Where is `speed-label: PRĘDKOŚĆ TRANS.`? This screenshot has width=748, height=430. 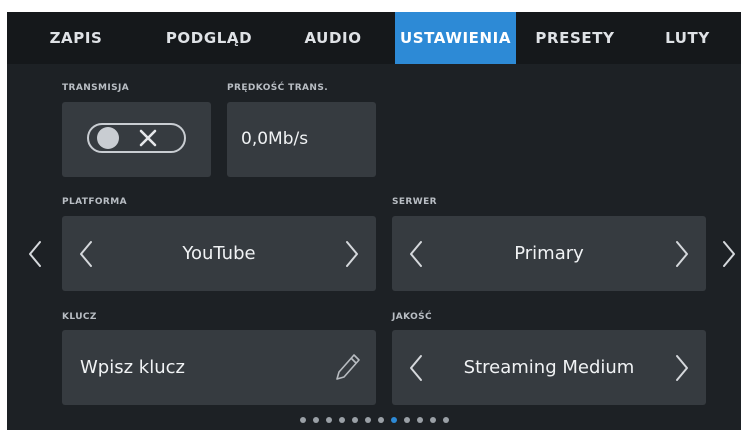
speed-label: PRĘDKOŚĆ TRANS. is located at coordinates (278, 88).